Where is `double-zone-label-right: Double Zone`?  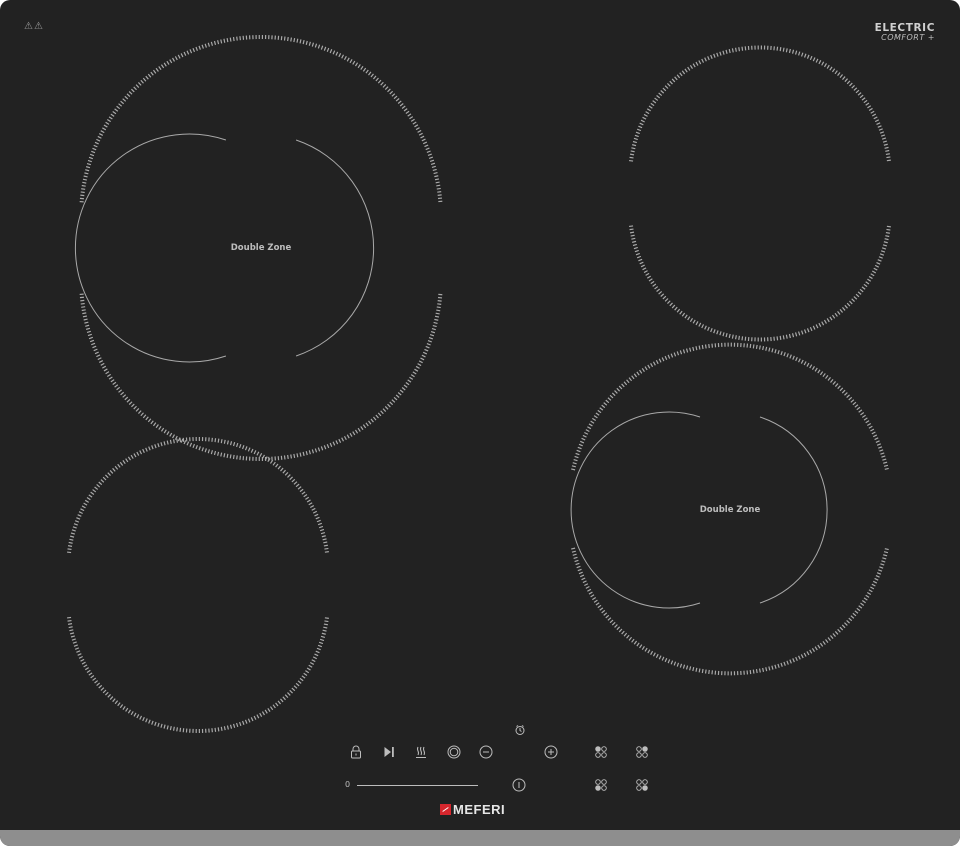 double-zone-label-right: Double Zone is located at coordinates (730, 510).